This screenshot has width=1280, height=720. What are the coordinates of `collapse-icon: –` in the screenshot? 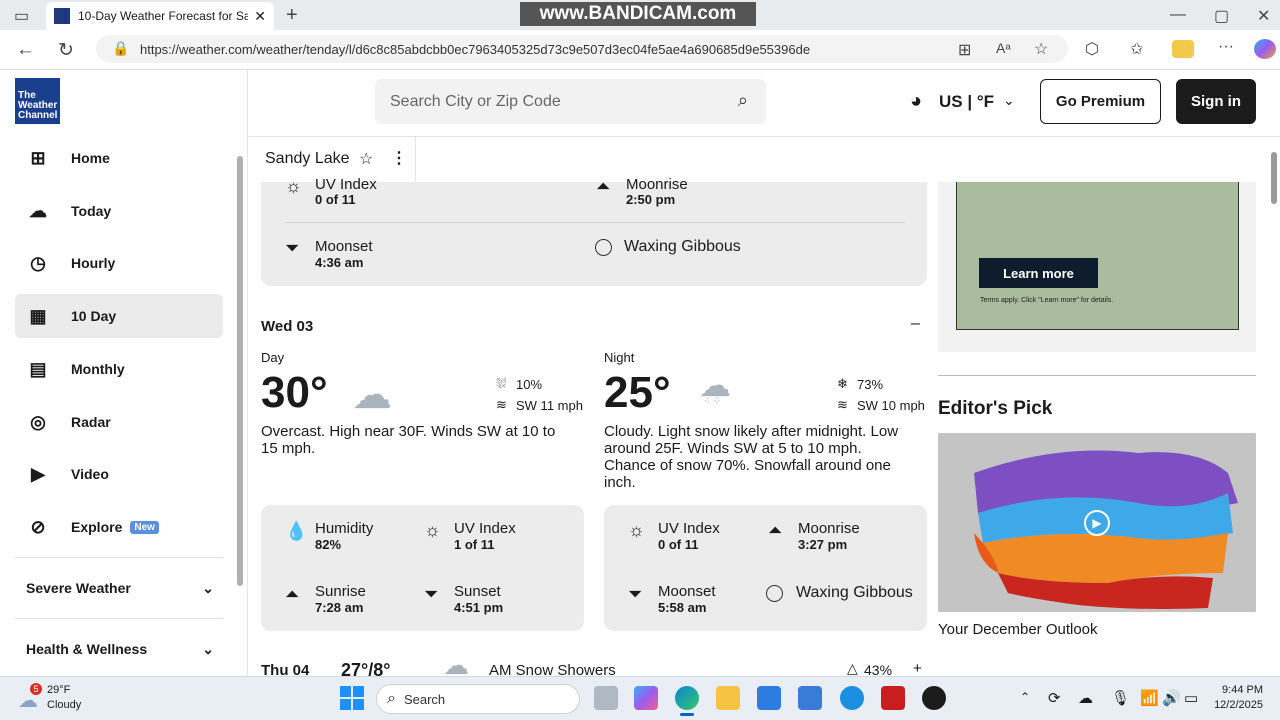 It's located at (915, 324).